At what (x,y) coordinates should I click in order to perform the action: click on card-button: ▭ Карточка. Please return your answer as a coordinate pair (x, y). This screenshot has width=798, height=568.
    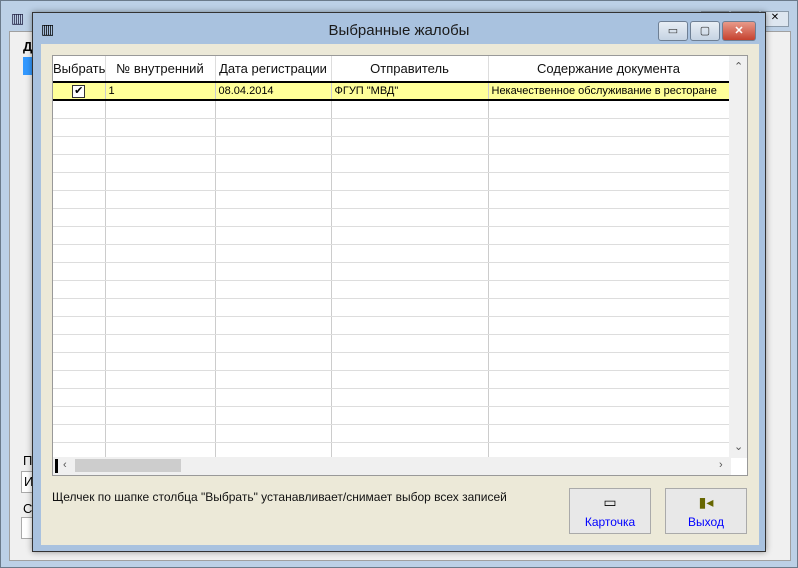
    Looking at the image, I should click on (610, 511).